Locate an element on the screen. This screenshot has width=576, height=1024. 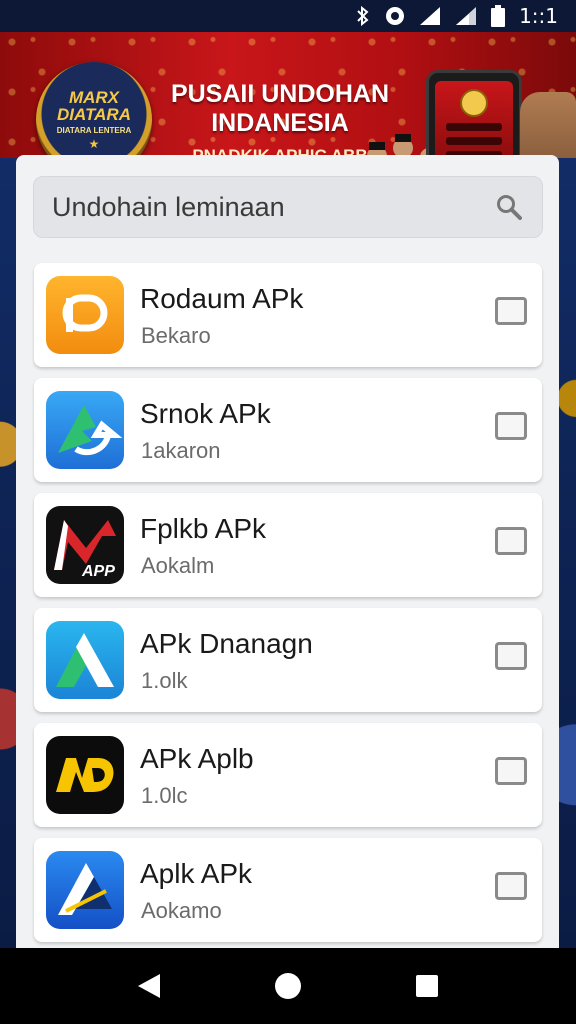
app-name: Srnok APk is located at coordinates (205, 413).